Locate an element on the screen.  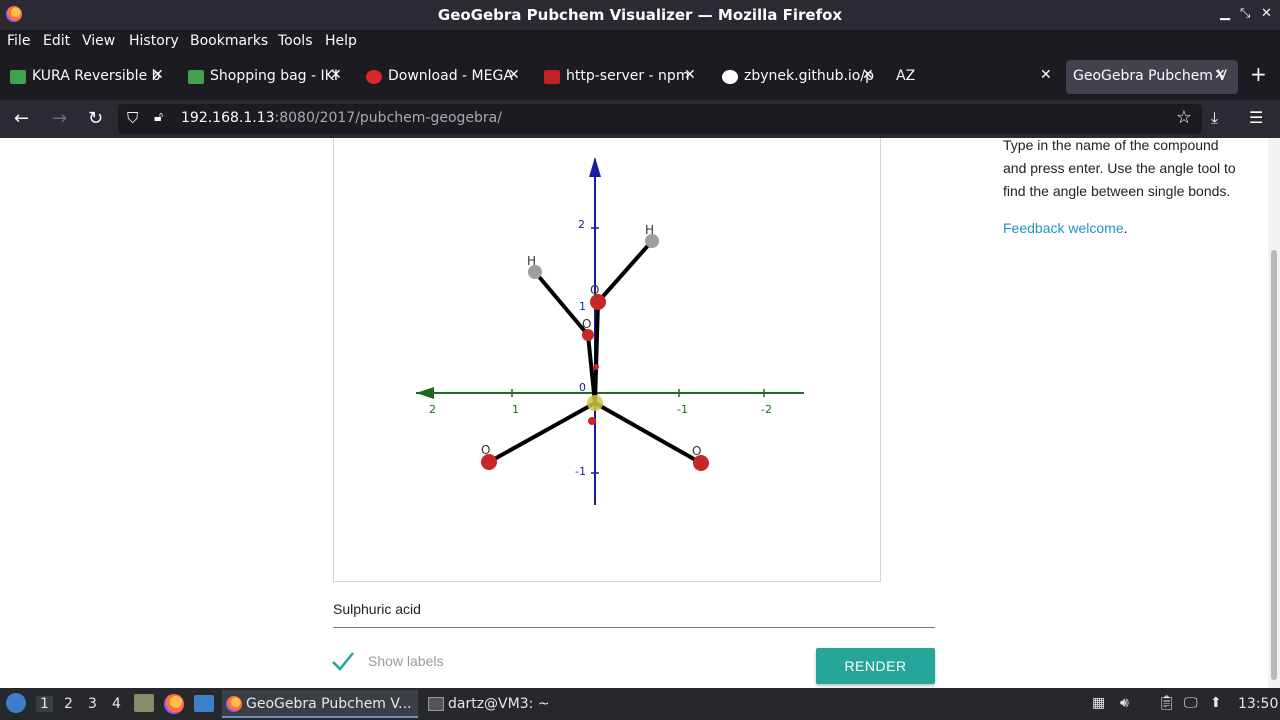
taskbar-terminal-window: dartz@VM3: ~ is located at coordinates (494, 704).